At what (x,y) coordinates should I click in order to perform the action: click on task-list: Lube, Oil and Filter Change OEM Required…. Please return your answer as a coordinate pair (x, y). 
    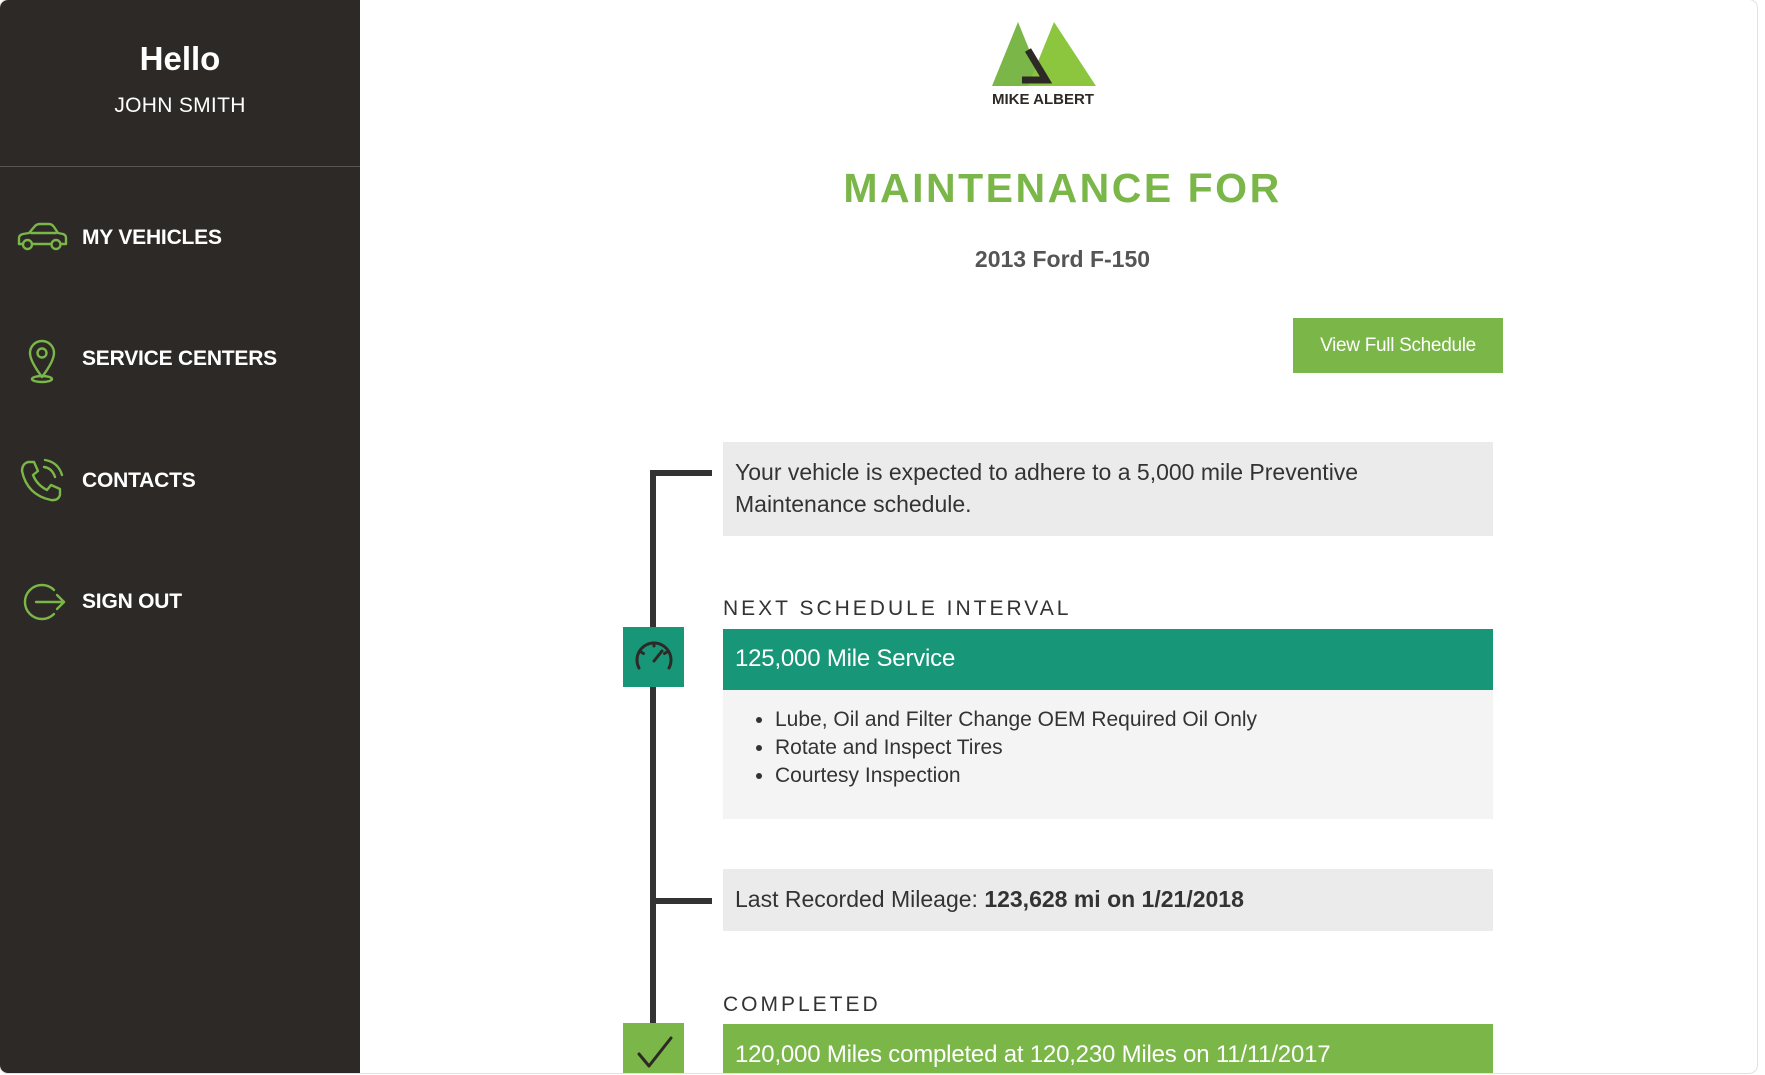
    Looking at the image, I should click on (1108, 740).